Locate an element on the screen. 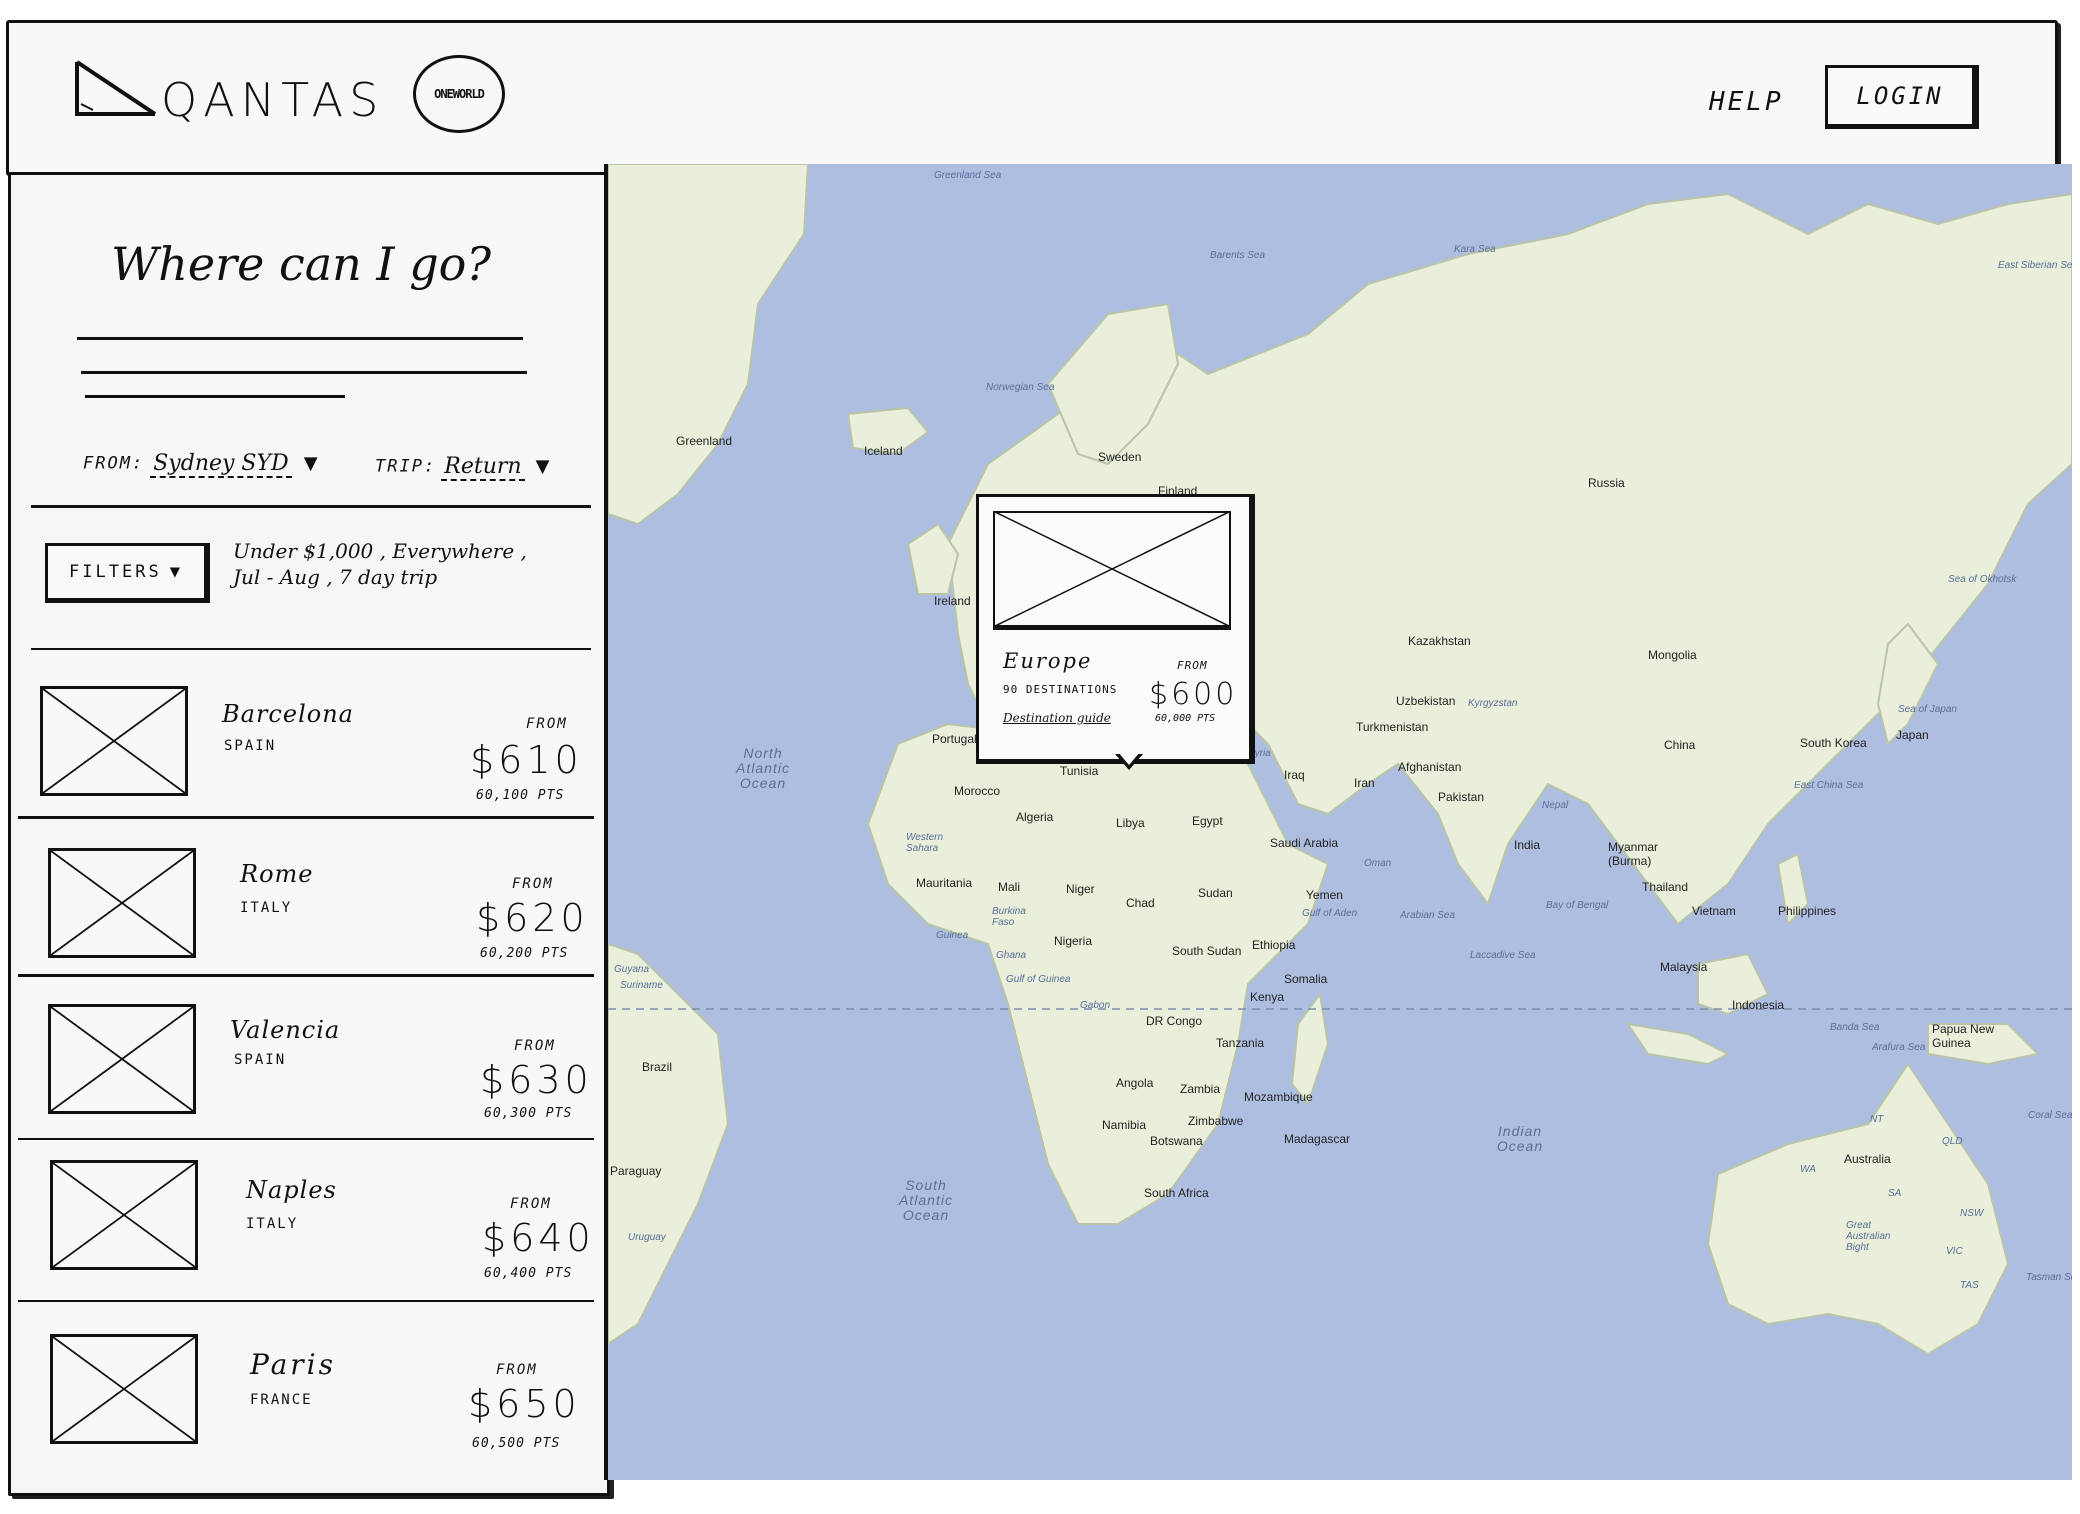 The image size is (2080, 1514). map-label: Bay of Bengal is located at coordinates (1577, 905).